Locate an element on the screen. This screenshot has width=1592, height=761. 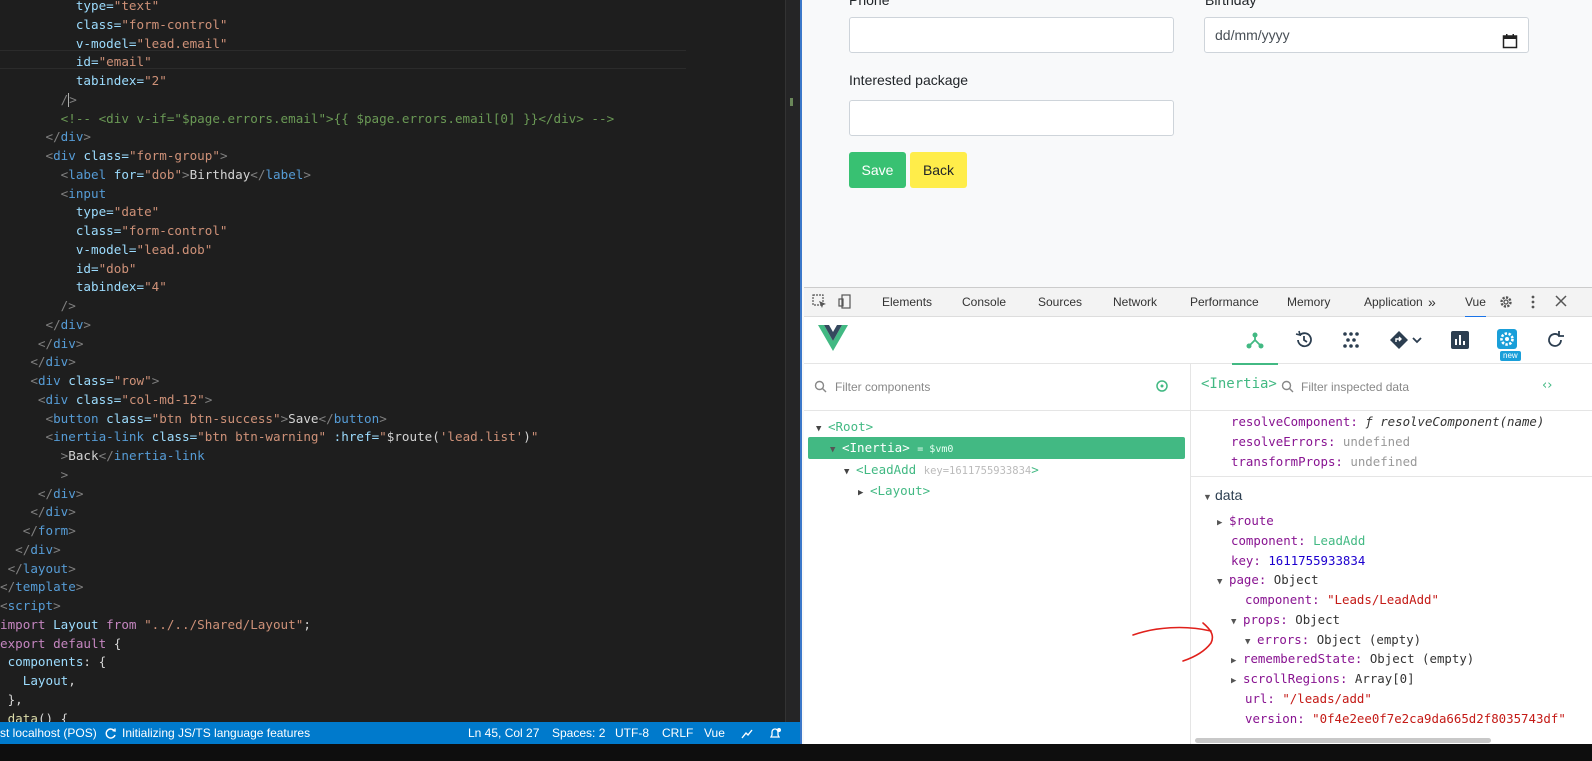
code-token: class= is located at coordinates (98, 24).